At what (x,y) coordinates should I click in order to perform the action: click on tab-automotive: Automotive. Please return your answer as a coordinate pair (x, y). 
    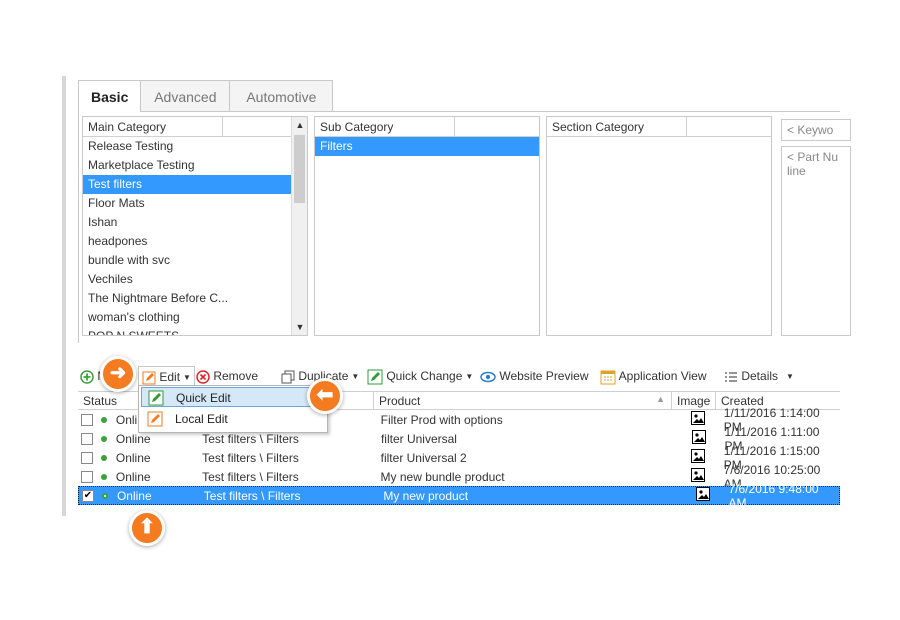
    Looking at the image, I should click on (281, 96).